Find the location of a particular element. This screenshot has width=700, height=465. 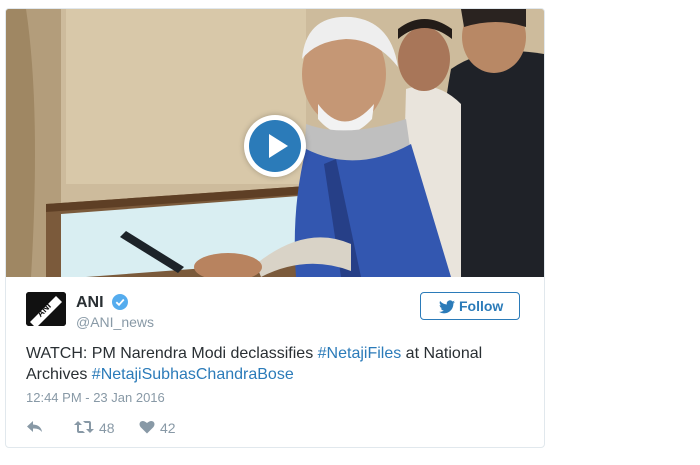

follow-label: Follow is located at coordinates (481, 306).